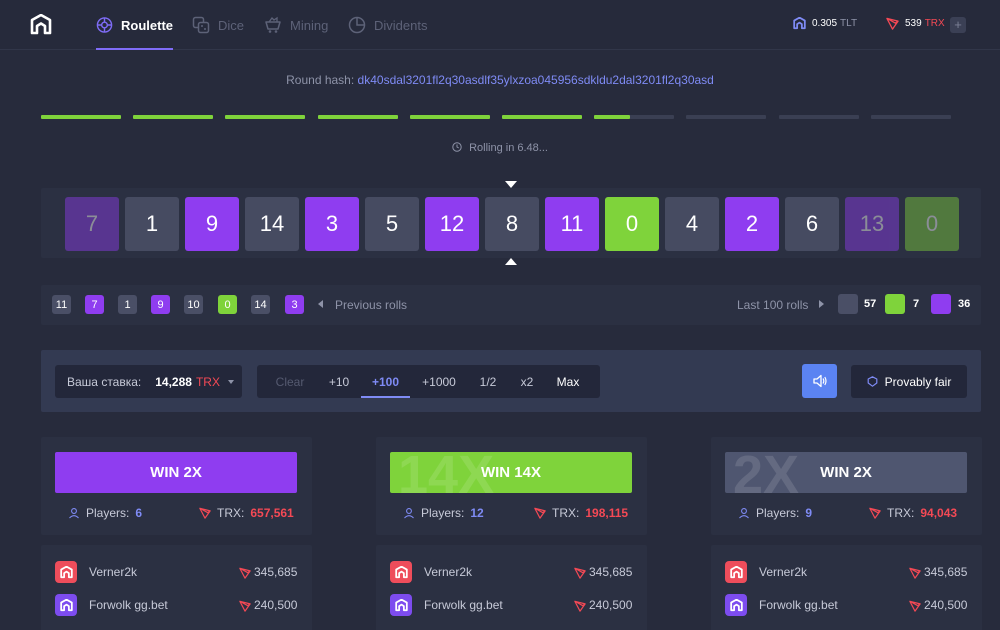 The image size is (1000, 630). I want to click on history-chip: 9, so click(160, 304).